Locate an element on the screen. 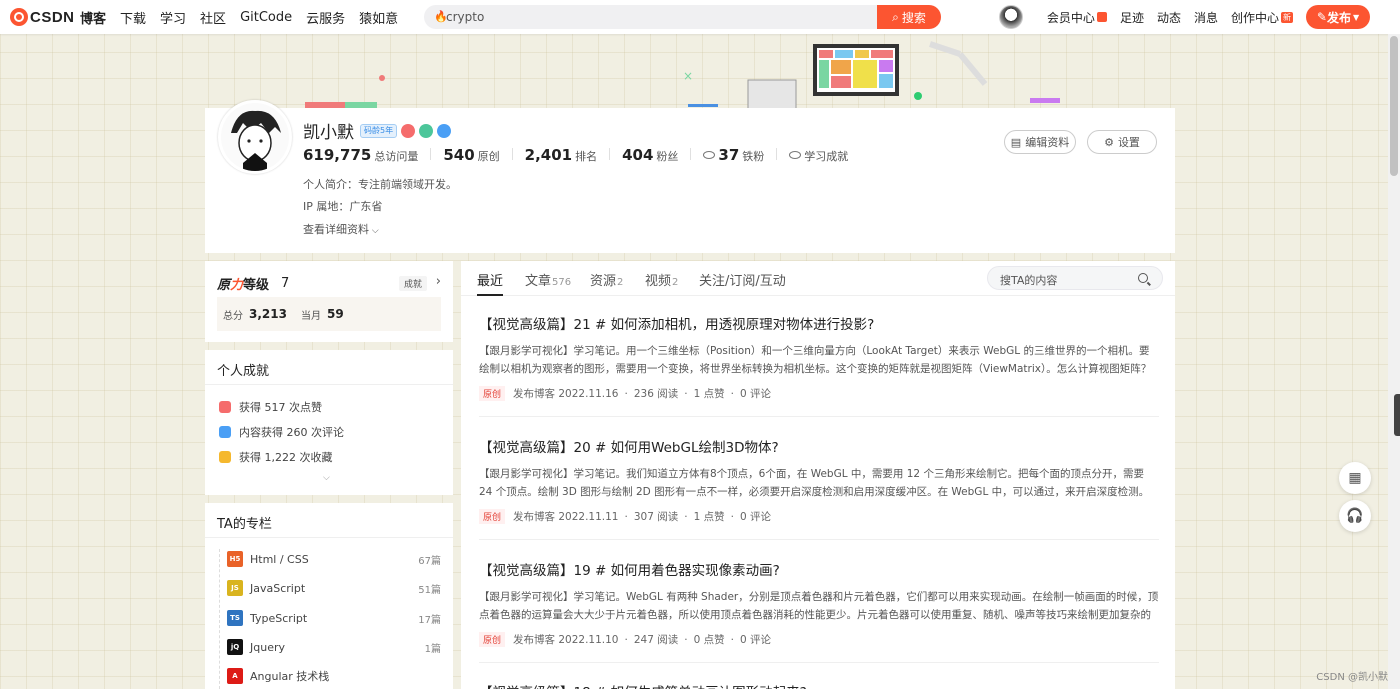 The image size is (1400, 689). article-title: 【视觉高级篇】21 # 如何添加相机，用透视原理对物体进行投影? is located at coordinates (819, 323).